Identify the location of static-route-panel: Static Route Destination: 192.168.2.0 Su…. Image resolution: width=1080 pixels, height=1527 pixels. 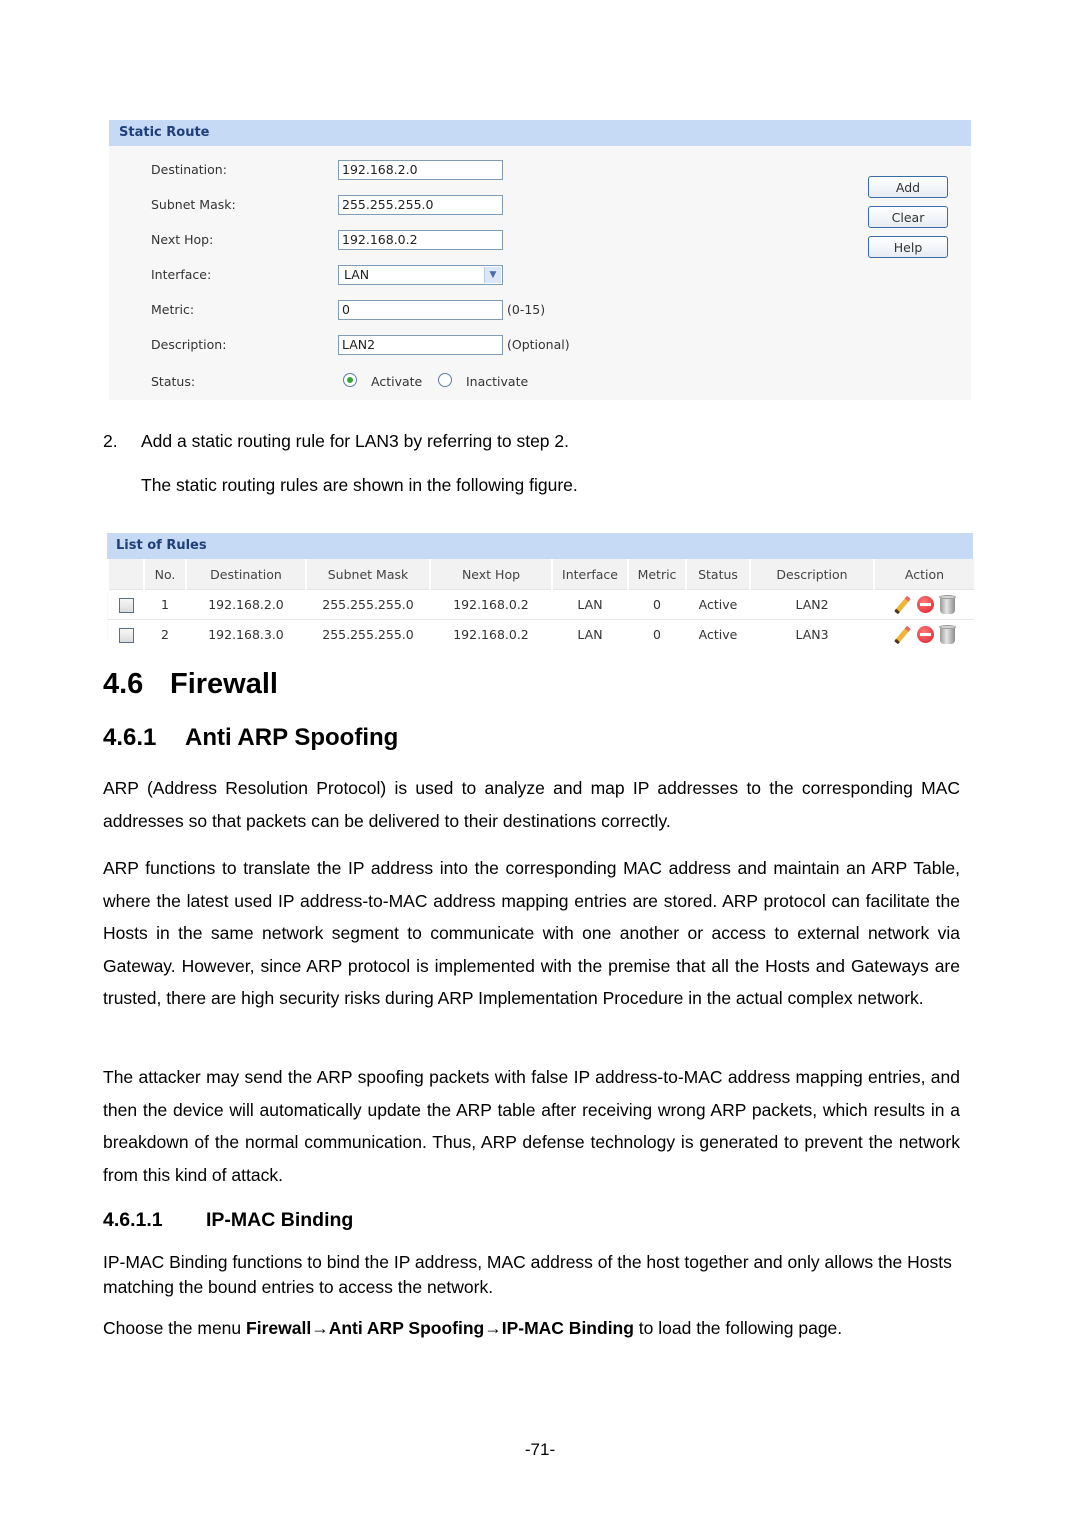
(540, 260).